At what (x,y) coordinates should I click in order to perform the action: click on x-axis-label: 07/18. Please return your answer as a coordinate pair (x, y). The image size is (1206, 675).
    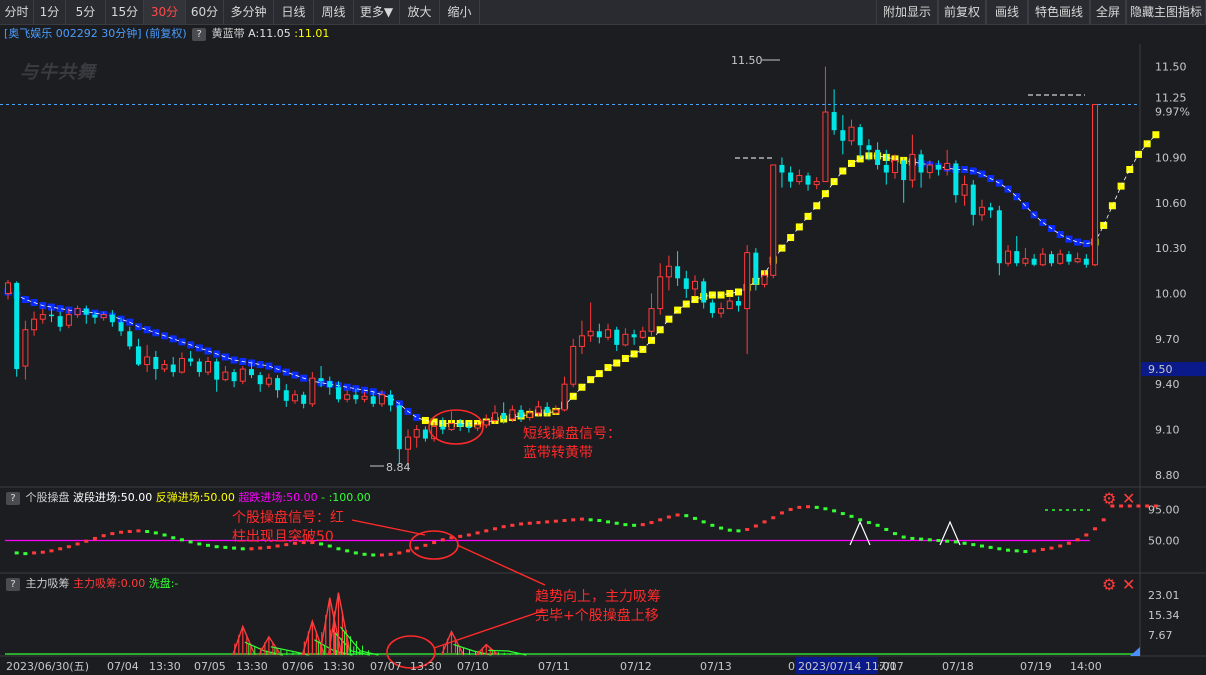
    Looking at the image, I should click on (958, 666).